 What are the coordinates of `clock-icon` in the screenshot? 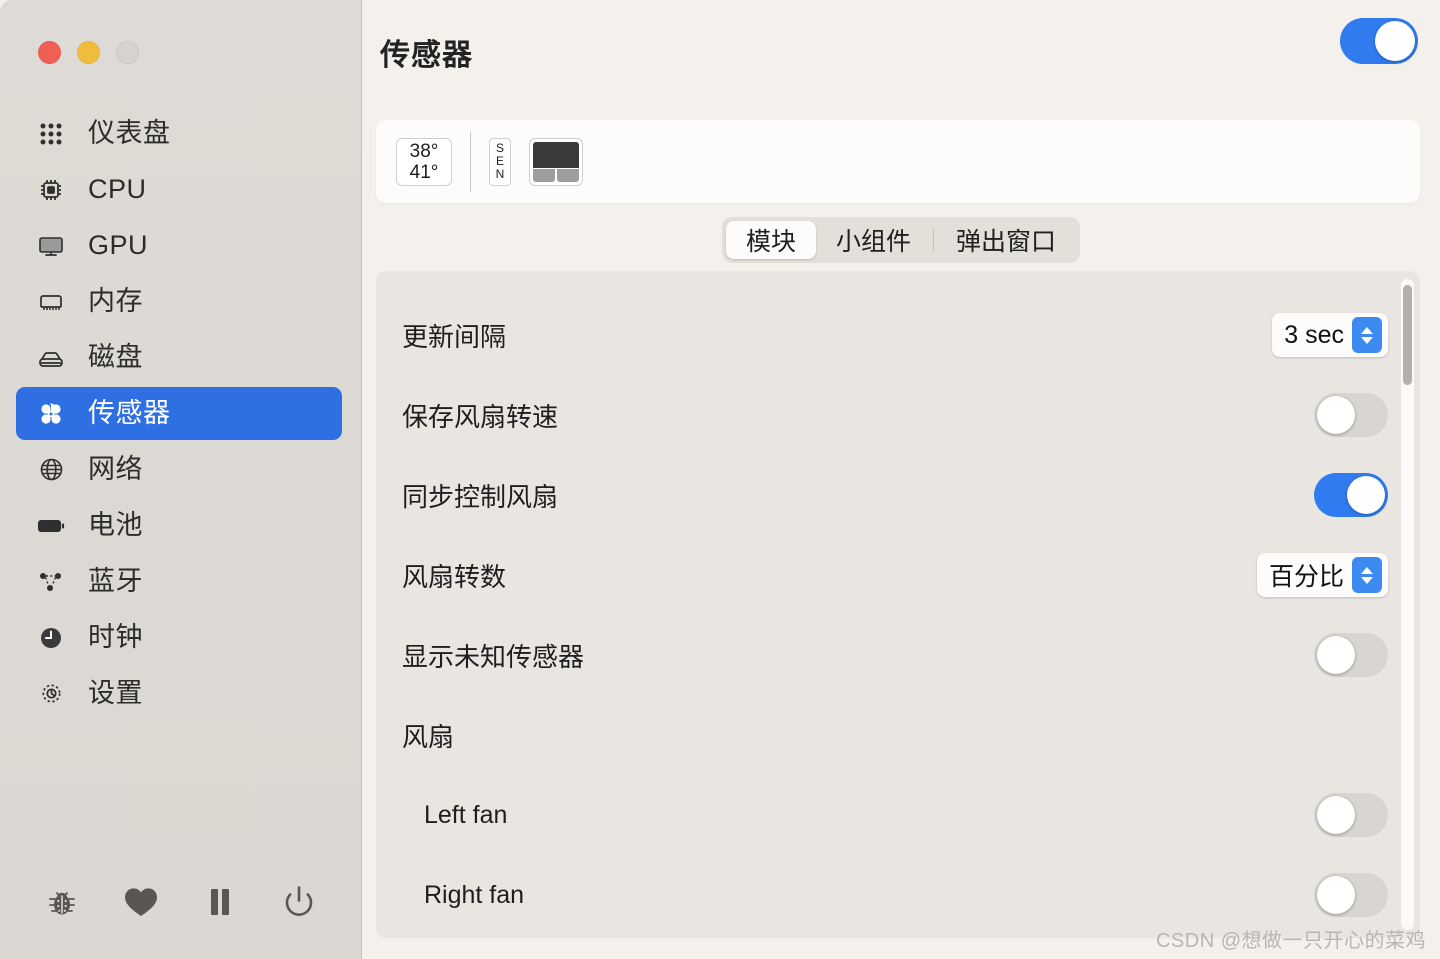 It's located at (51, 638).